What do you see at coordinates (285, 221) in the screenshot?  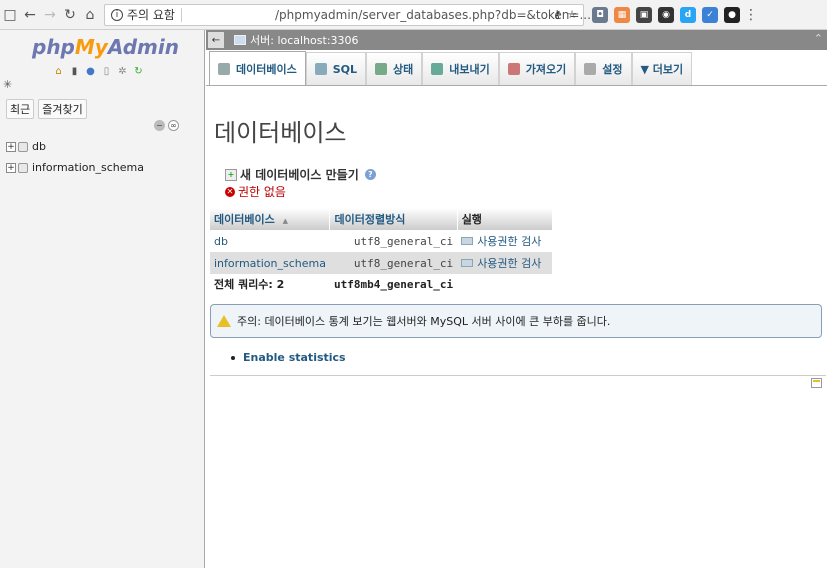 I see `sort-ascending-icon: ▲` at bounding box center [285, 221].